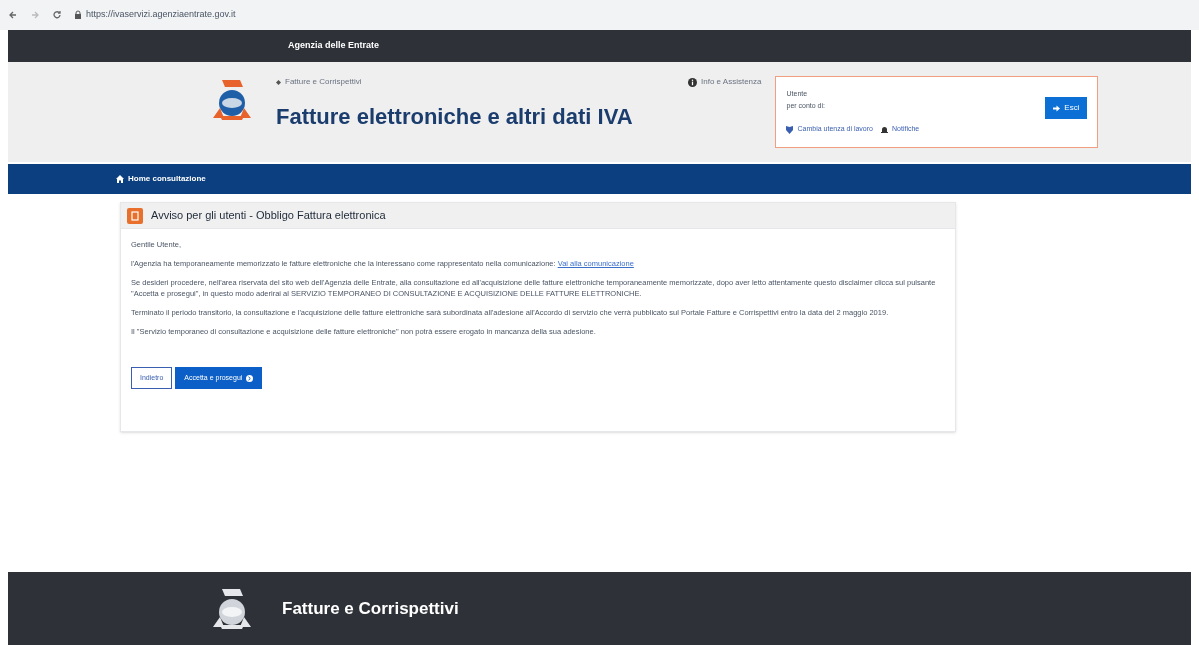  I want to click on shield-icon, so click(790, 129).